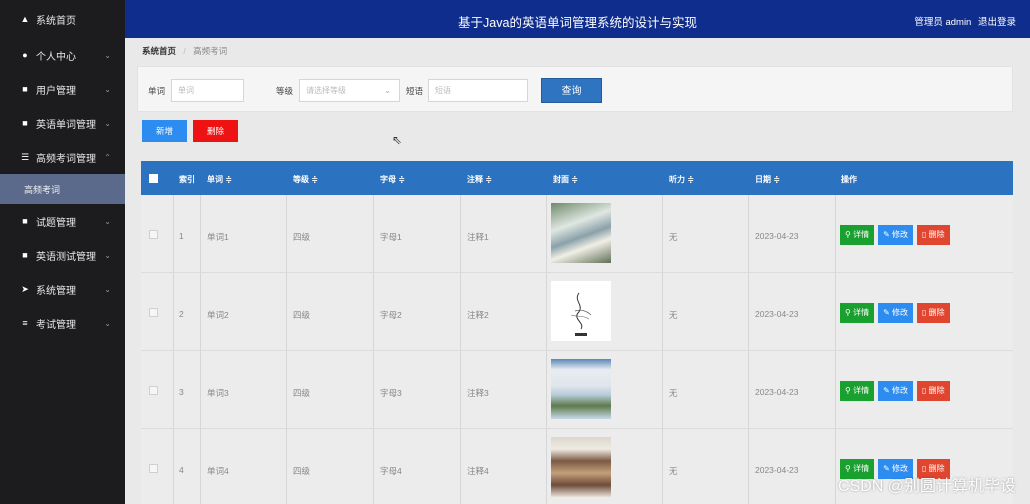 The width and height of the screenshot is (1030, 504). What do you see at coordinates (157, 91) in the screenshot?
I see `word-label: 单词` at bounding box center [157, 91].